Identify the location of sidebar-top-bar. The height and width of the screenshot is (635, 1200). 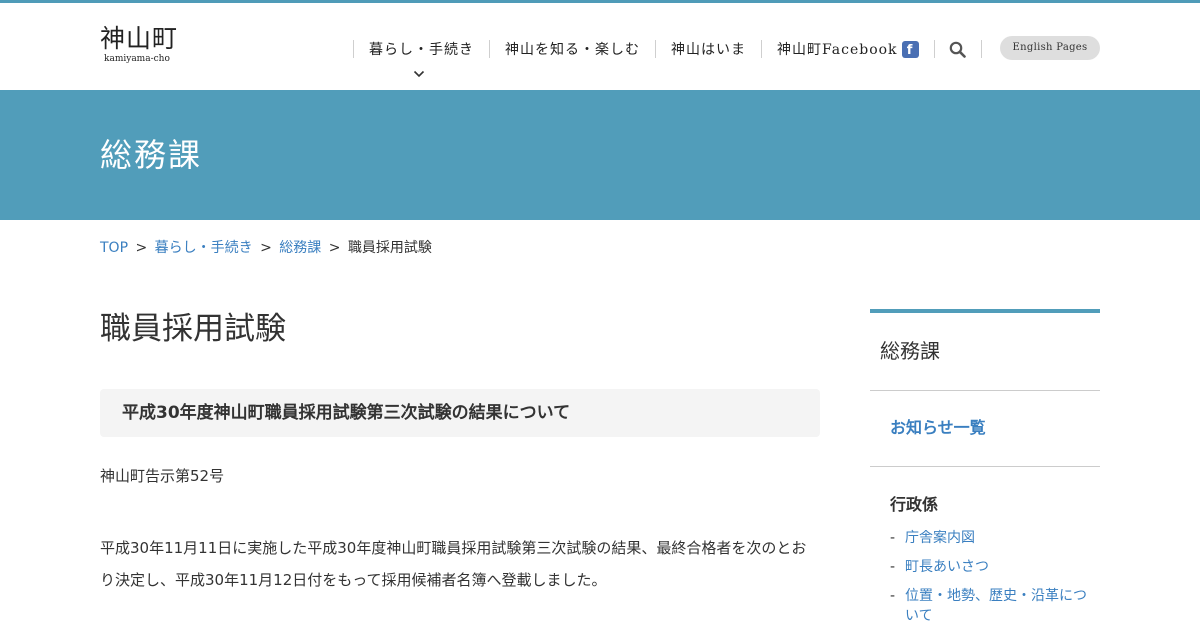
(985, 311).